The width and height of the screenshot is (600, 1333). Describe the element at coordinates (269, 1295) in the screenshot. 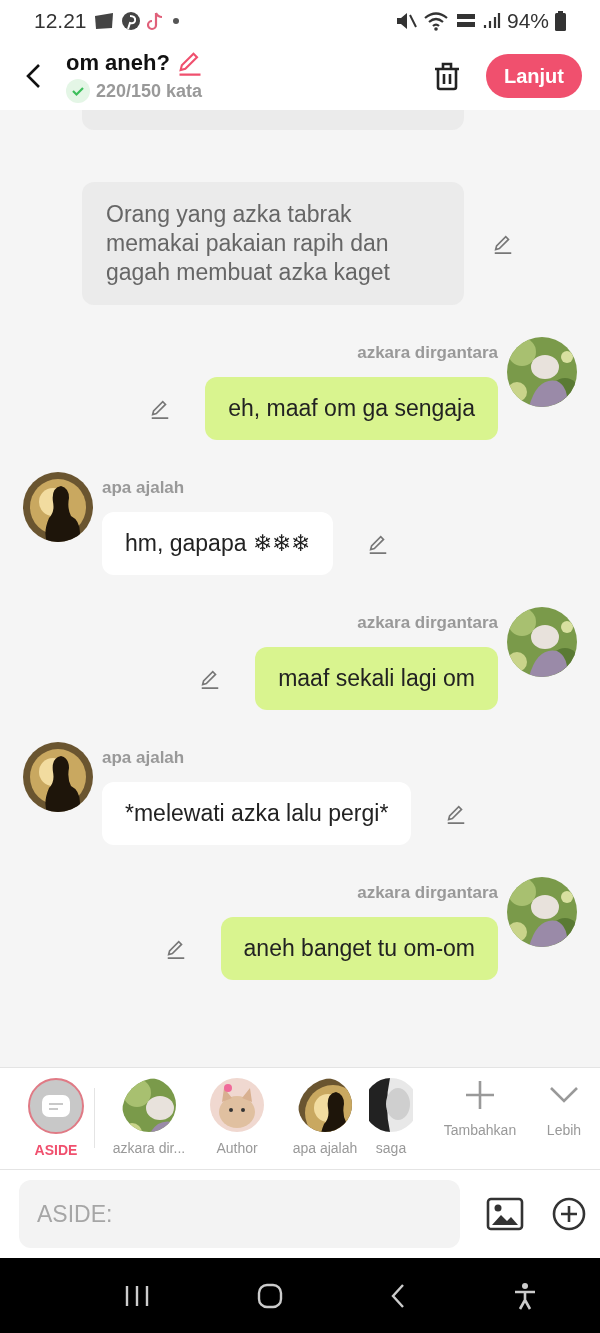

I see `home-button` at that location.